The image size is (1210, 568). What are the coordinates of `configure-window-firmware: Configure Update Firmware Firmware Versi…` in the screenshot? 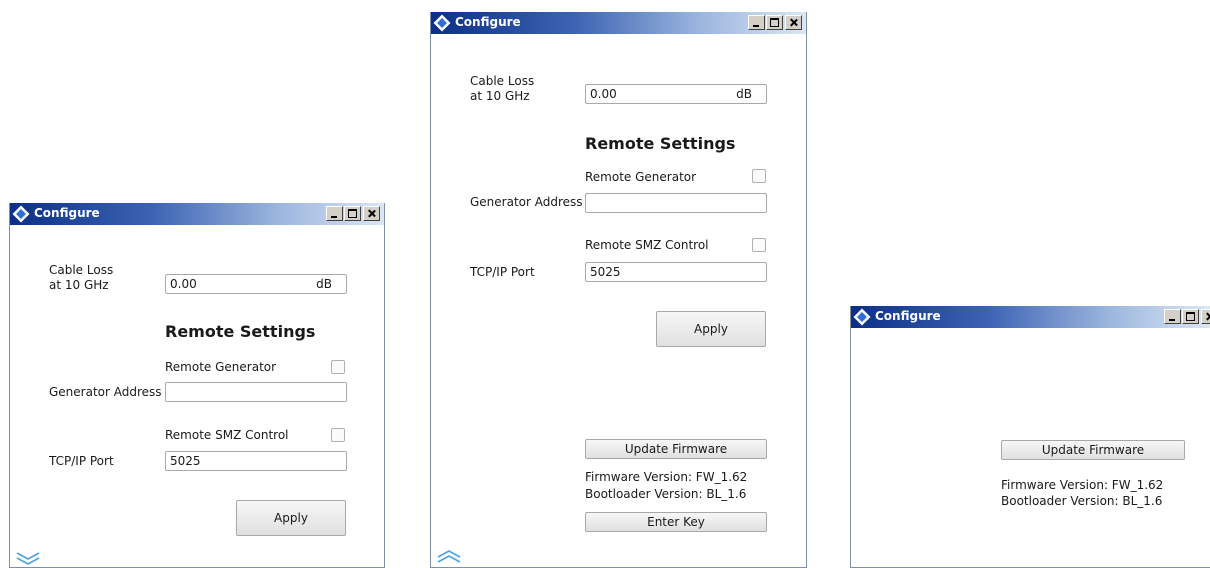 It's located at (1030, 437).